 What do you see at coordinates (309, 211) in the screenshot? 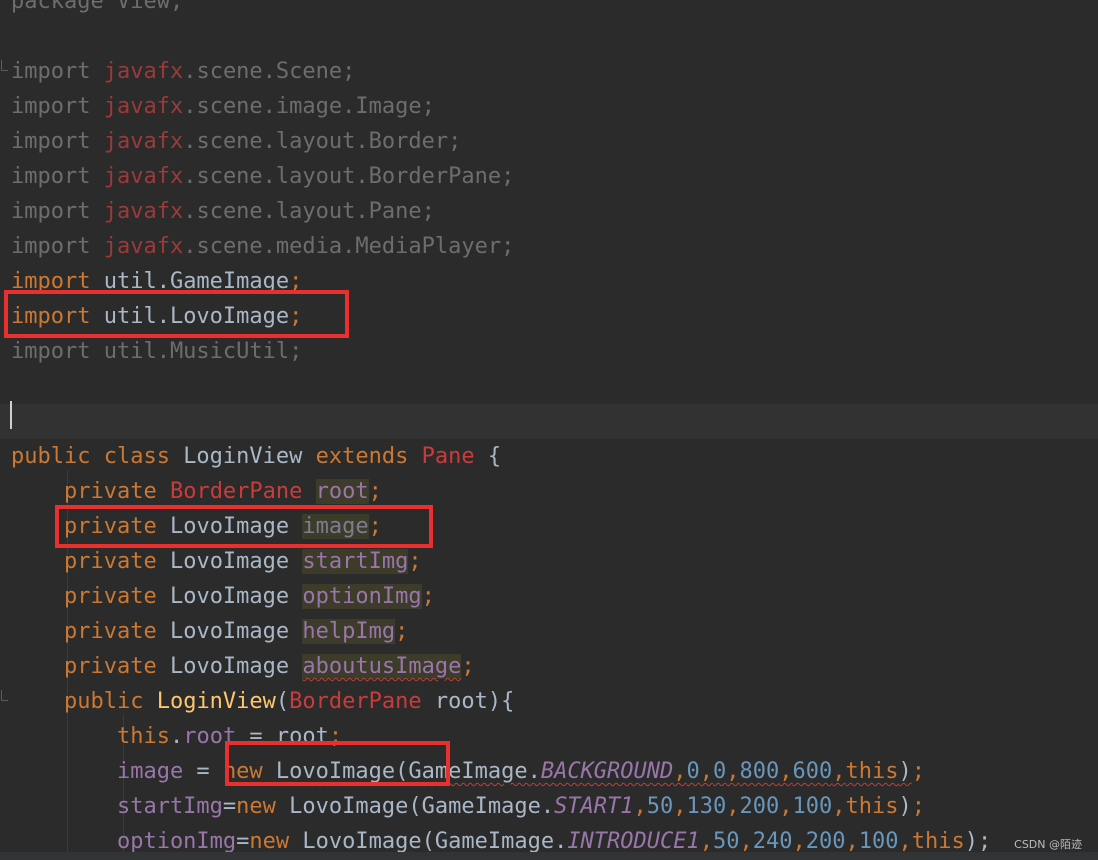
I see `code-token: .scene.layout.Pane;` at bounding box center [309, 211].